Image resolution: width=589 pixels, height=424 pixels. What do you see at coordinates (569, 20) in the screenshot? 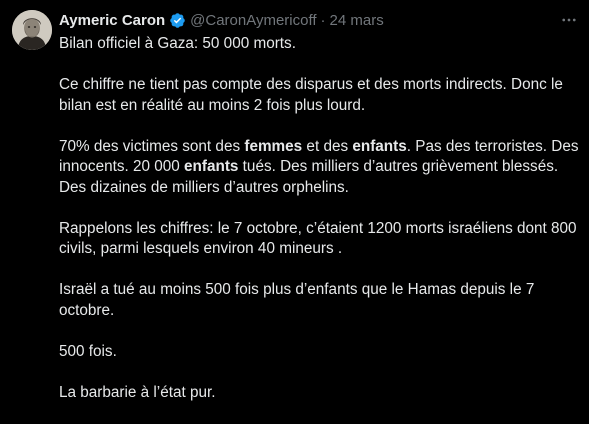
I see `more-options-icon` at bounding box center [569, 20].